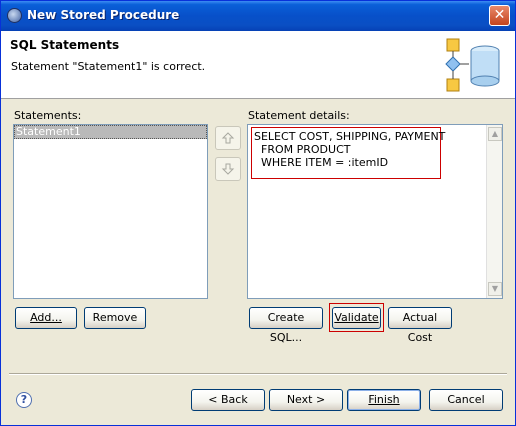 The width and height of the screenshot is (516, 426). I want to click on sql-scrollbar: ▲ ▼, so click(494, 211).